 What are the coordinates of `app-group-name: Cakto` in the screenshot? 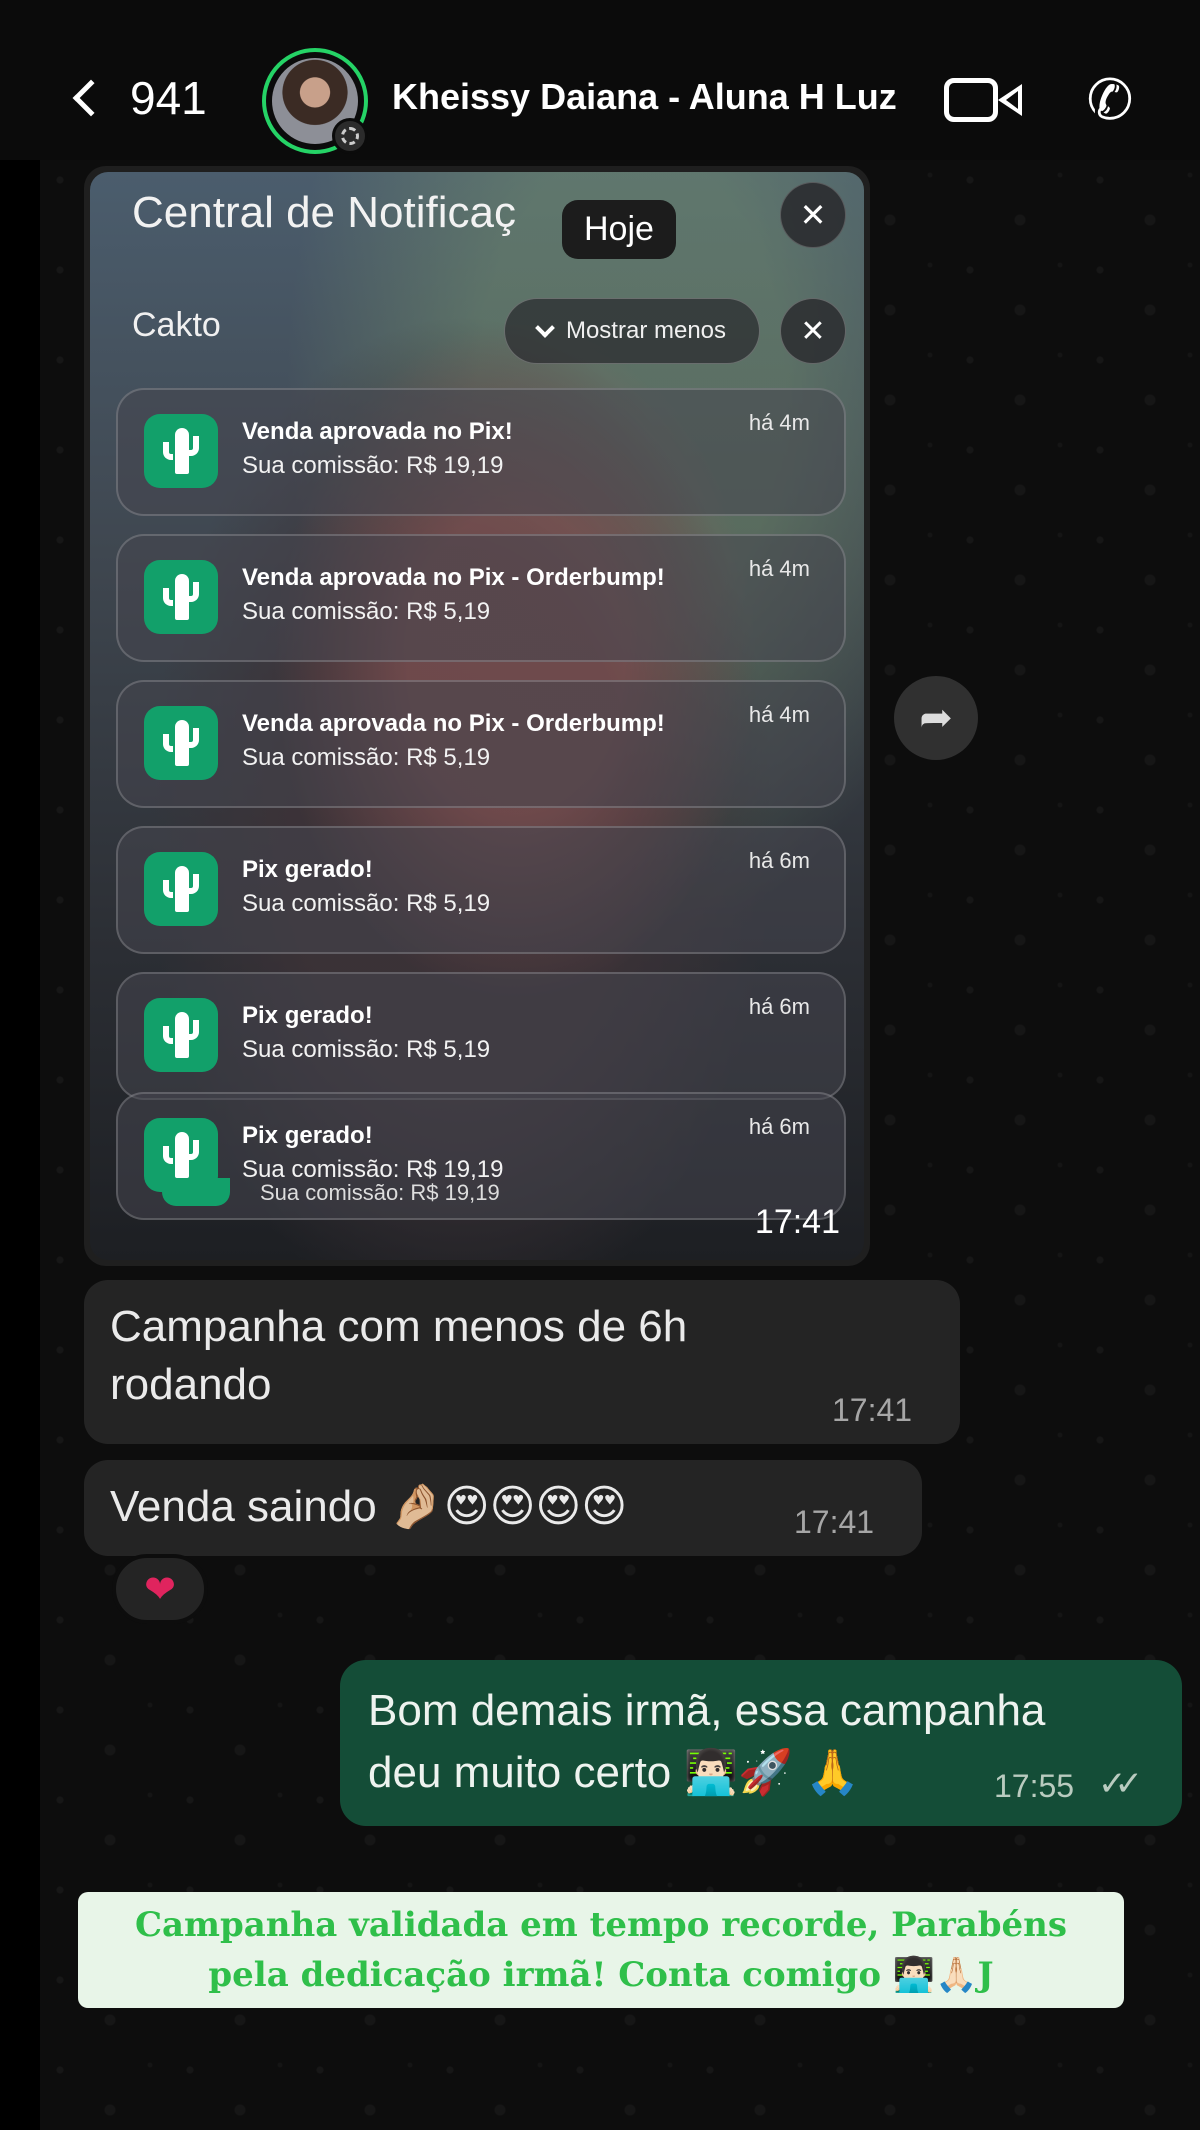 It's located at (176, 325).